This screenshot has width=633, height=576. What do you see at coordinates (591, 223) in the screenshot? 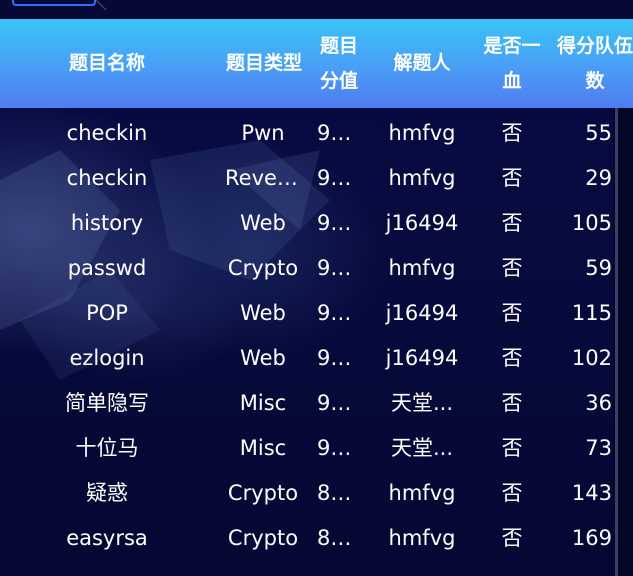
I see `cell-team-count: 105` at bounding box center [591, 223].